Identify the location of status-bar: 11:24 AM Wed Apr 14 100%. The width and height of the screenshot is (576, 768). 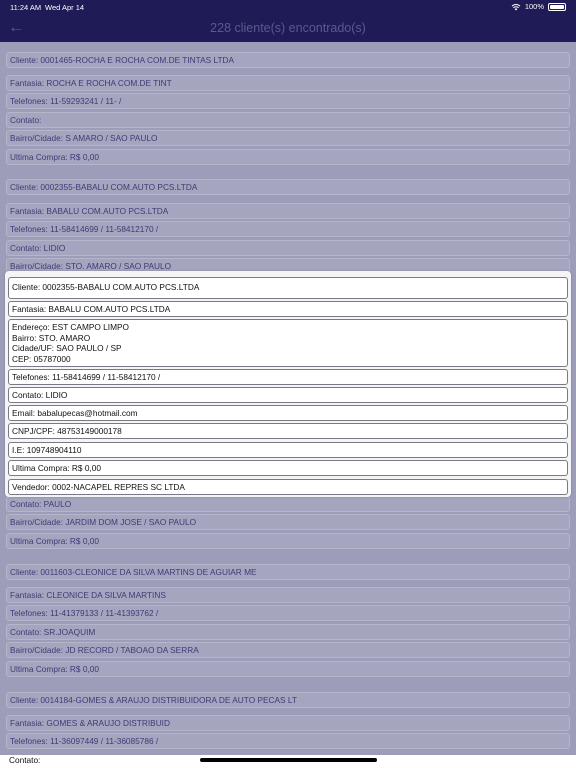
(288, 7).